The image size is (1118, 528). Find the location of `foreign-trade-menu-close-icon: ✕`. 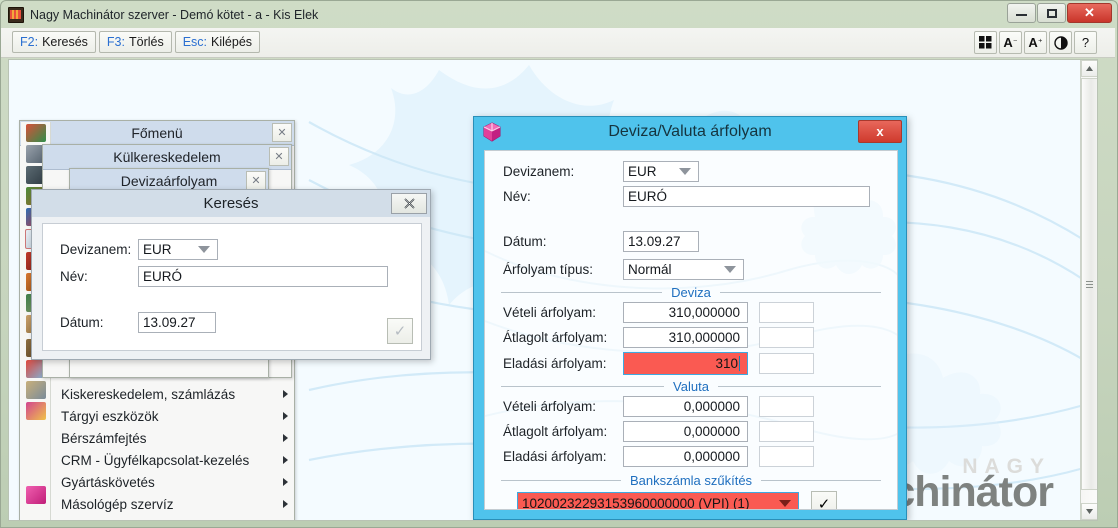

foreign-trade-menu-close-icon: ✕ is located at coordinates (279, 156).